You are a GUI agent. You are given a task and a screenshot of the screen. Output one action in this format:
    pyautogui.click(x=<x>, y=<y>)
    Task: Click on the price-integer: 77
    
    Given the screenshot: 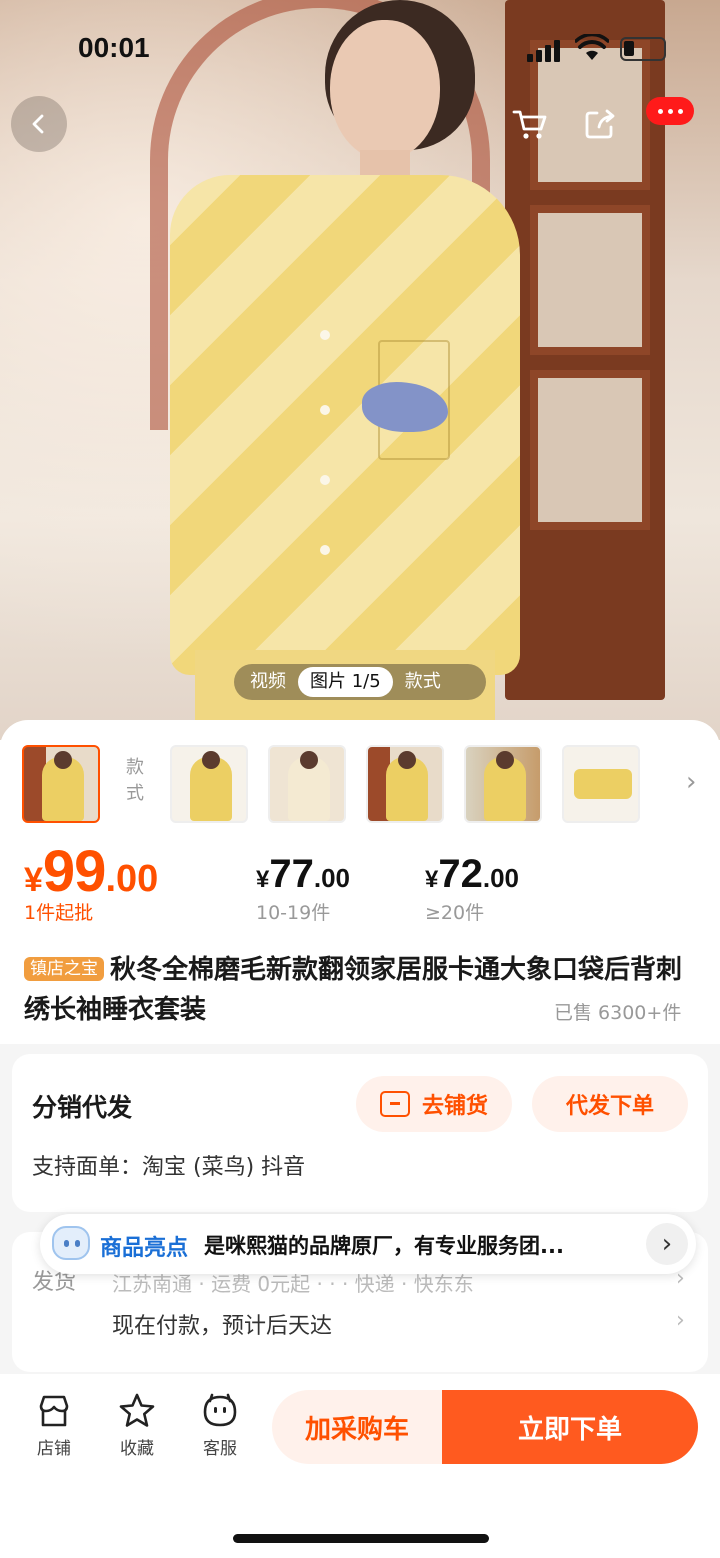 What is the action you would take?
    pyautogui.click(x=291, y=874)
    